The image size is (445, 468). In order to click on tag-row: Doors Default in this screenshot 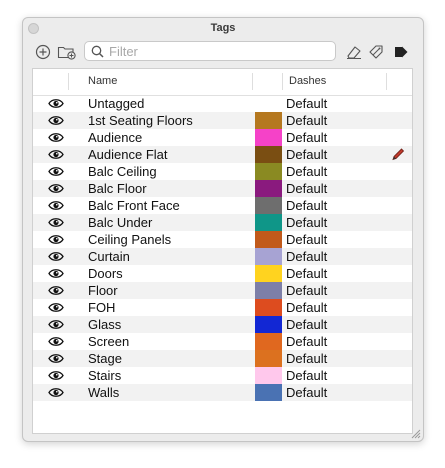, I will do `click(222, 273)`.